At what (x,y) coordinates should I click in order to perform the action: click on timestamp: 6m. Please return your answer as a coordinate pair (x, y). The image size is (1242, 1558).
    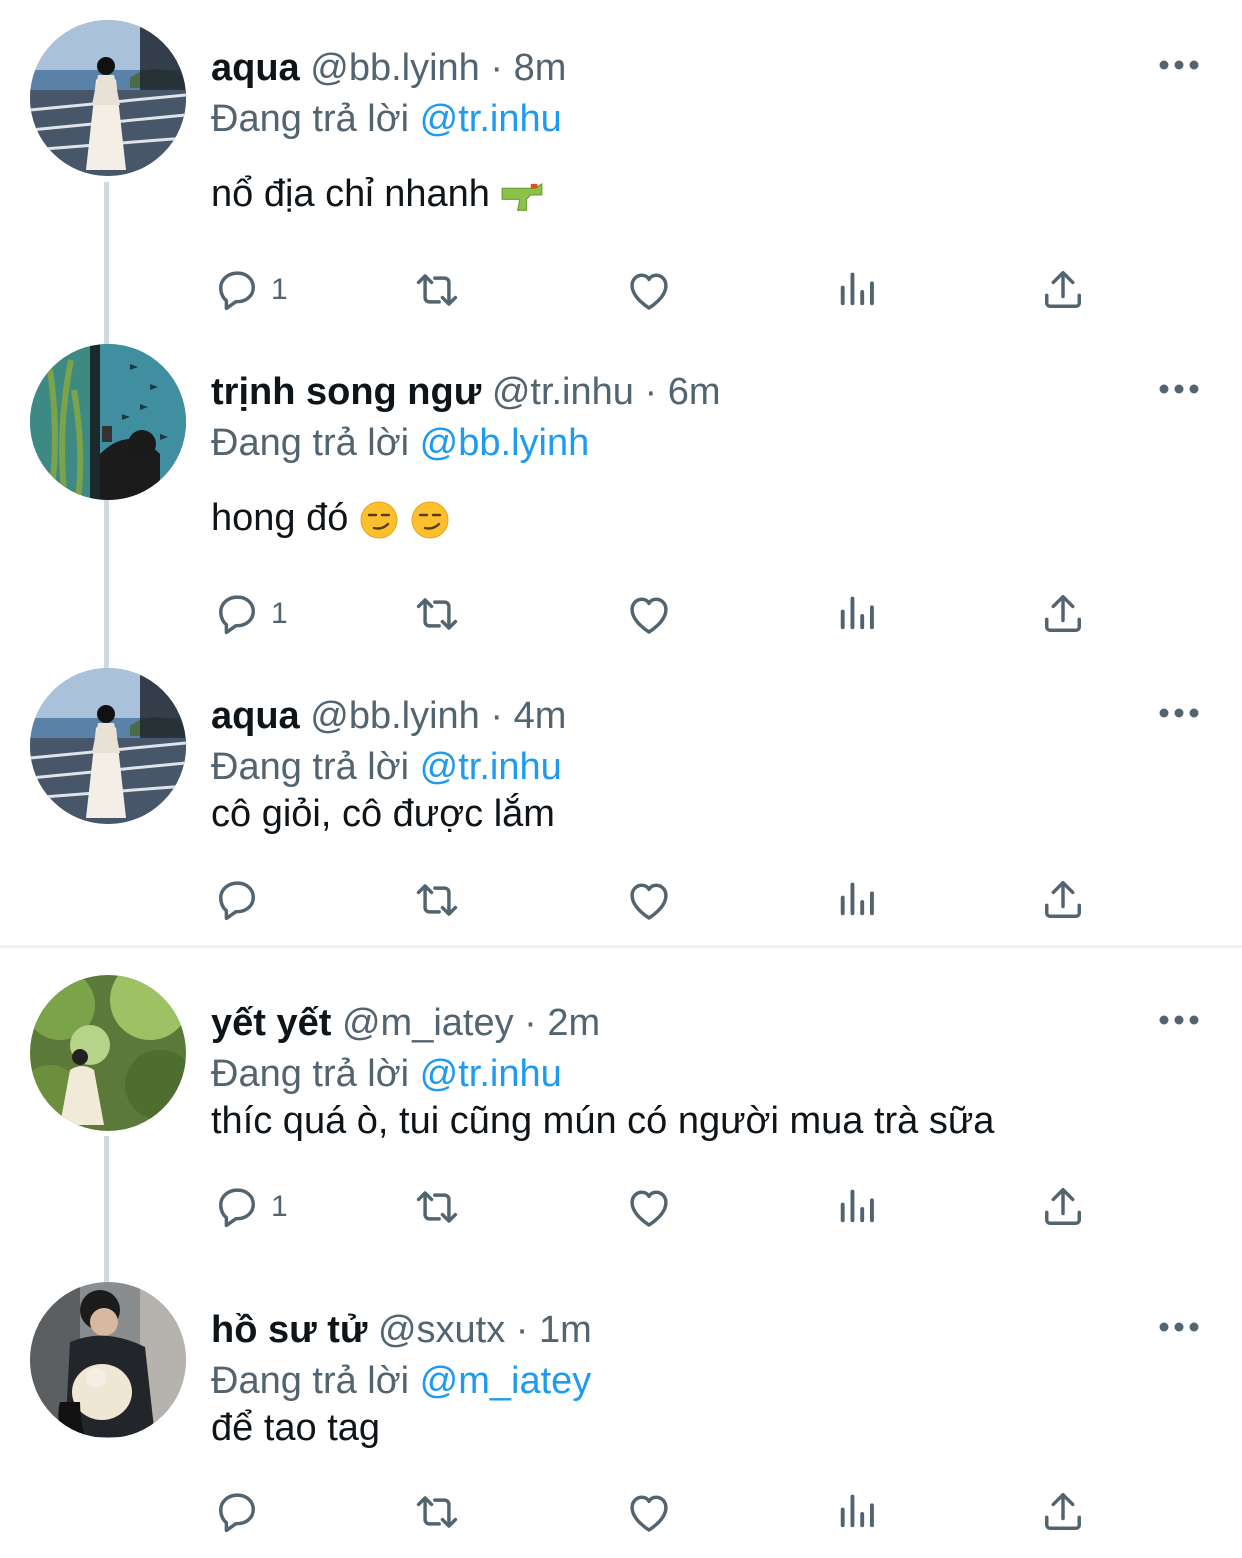
    Looking at the image, I should click on (694, 392).